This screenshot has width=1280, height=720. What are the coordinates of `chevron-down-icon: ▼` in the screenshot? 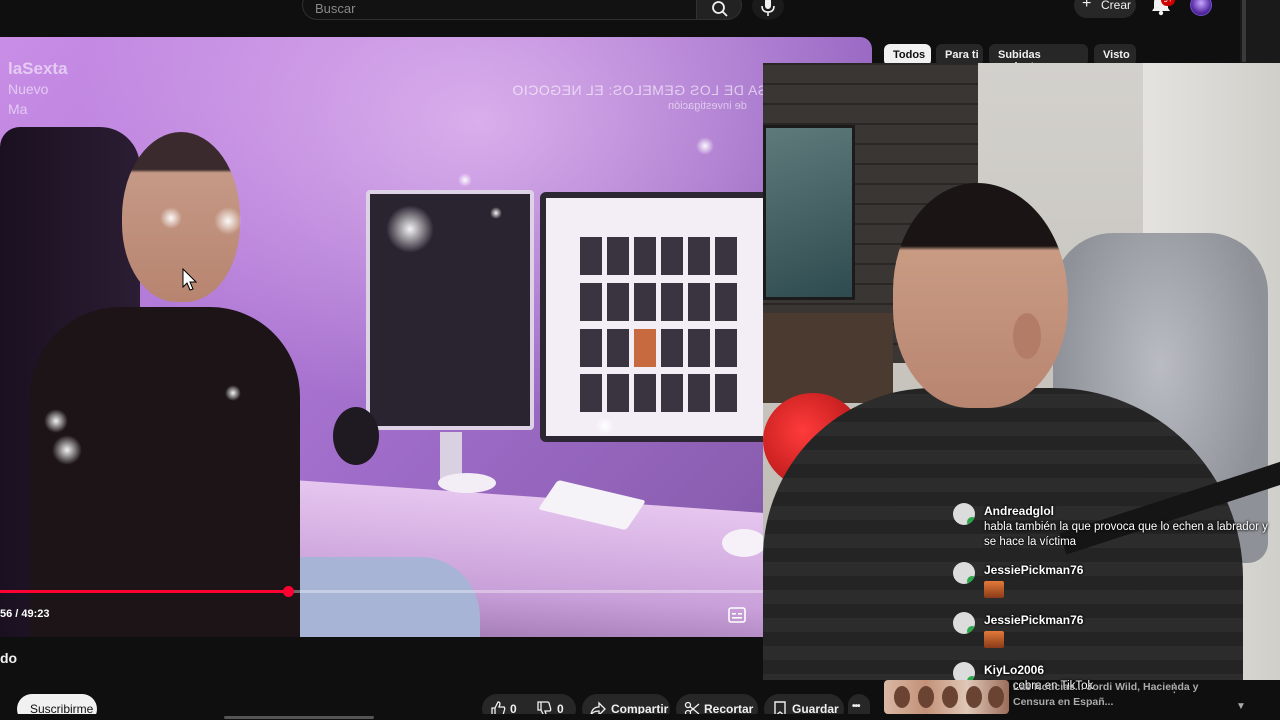 It's located at (1241, 706).